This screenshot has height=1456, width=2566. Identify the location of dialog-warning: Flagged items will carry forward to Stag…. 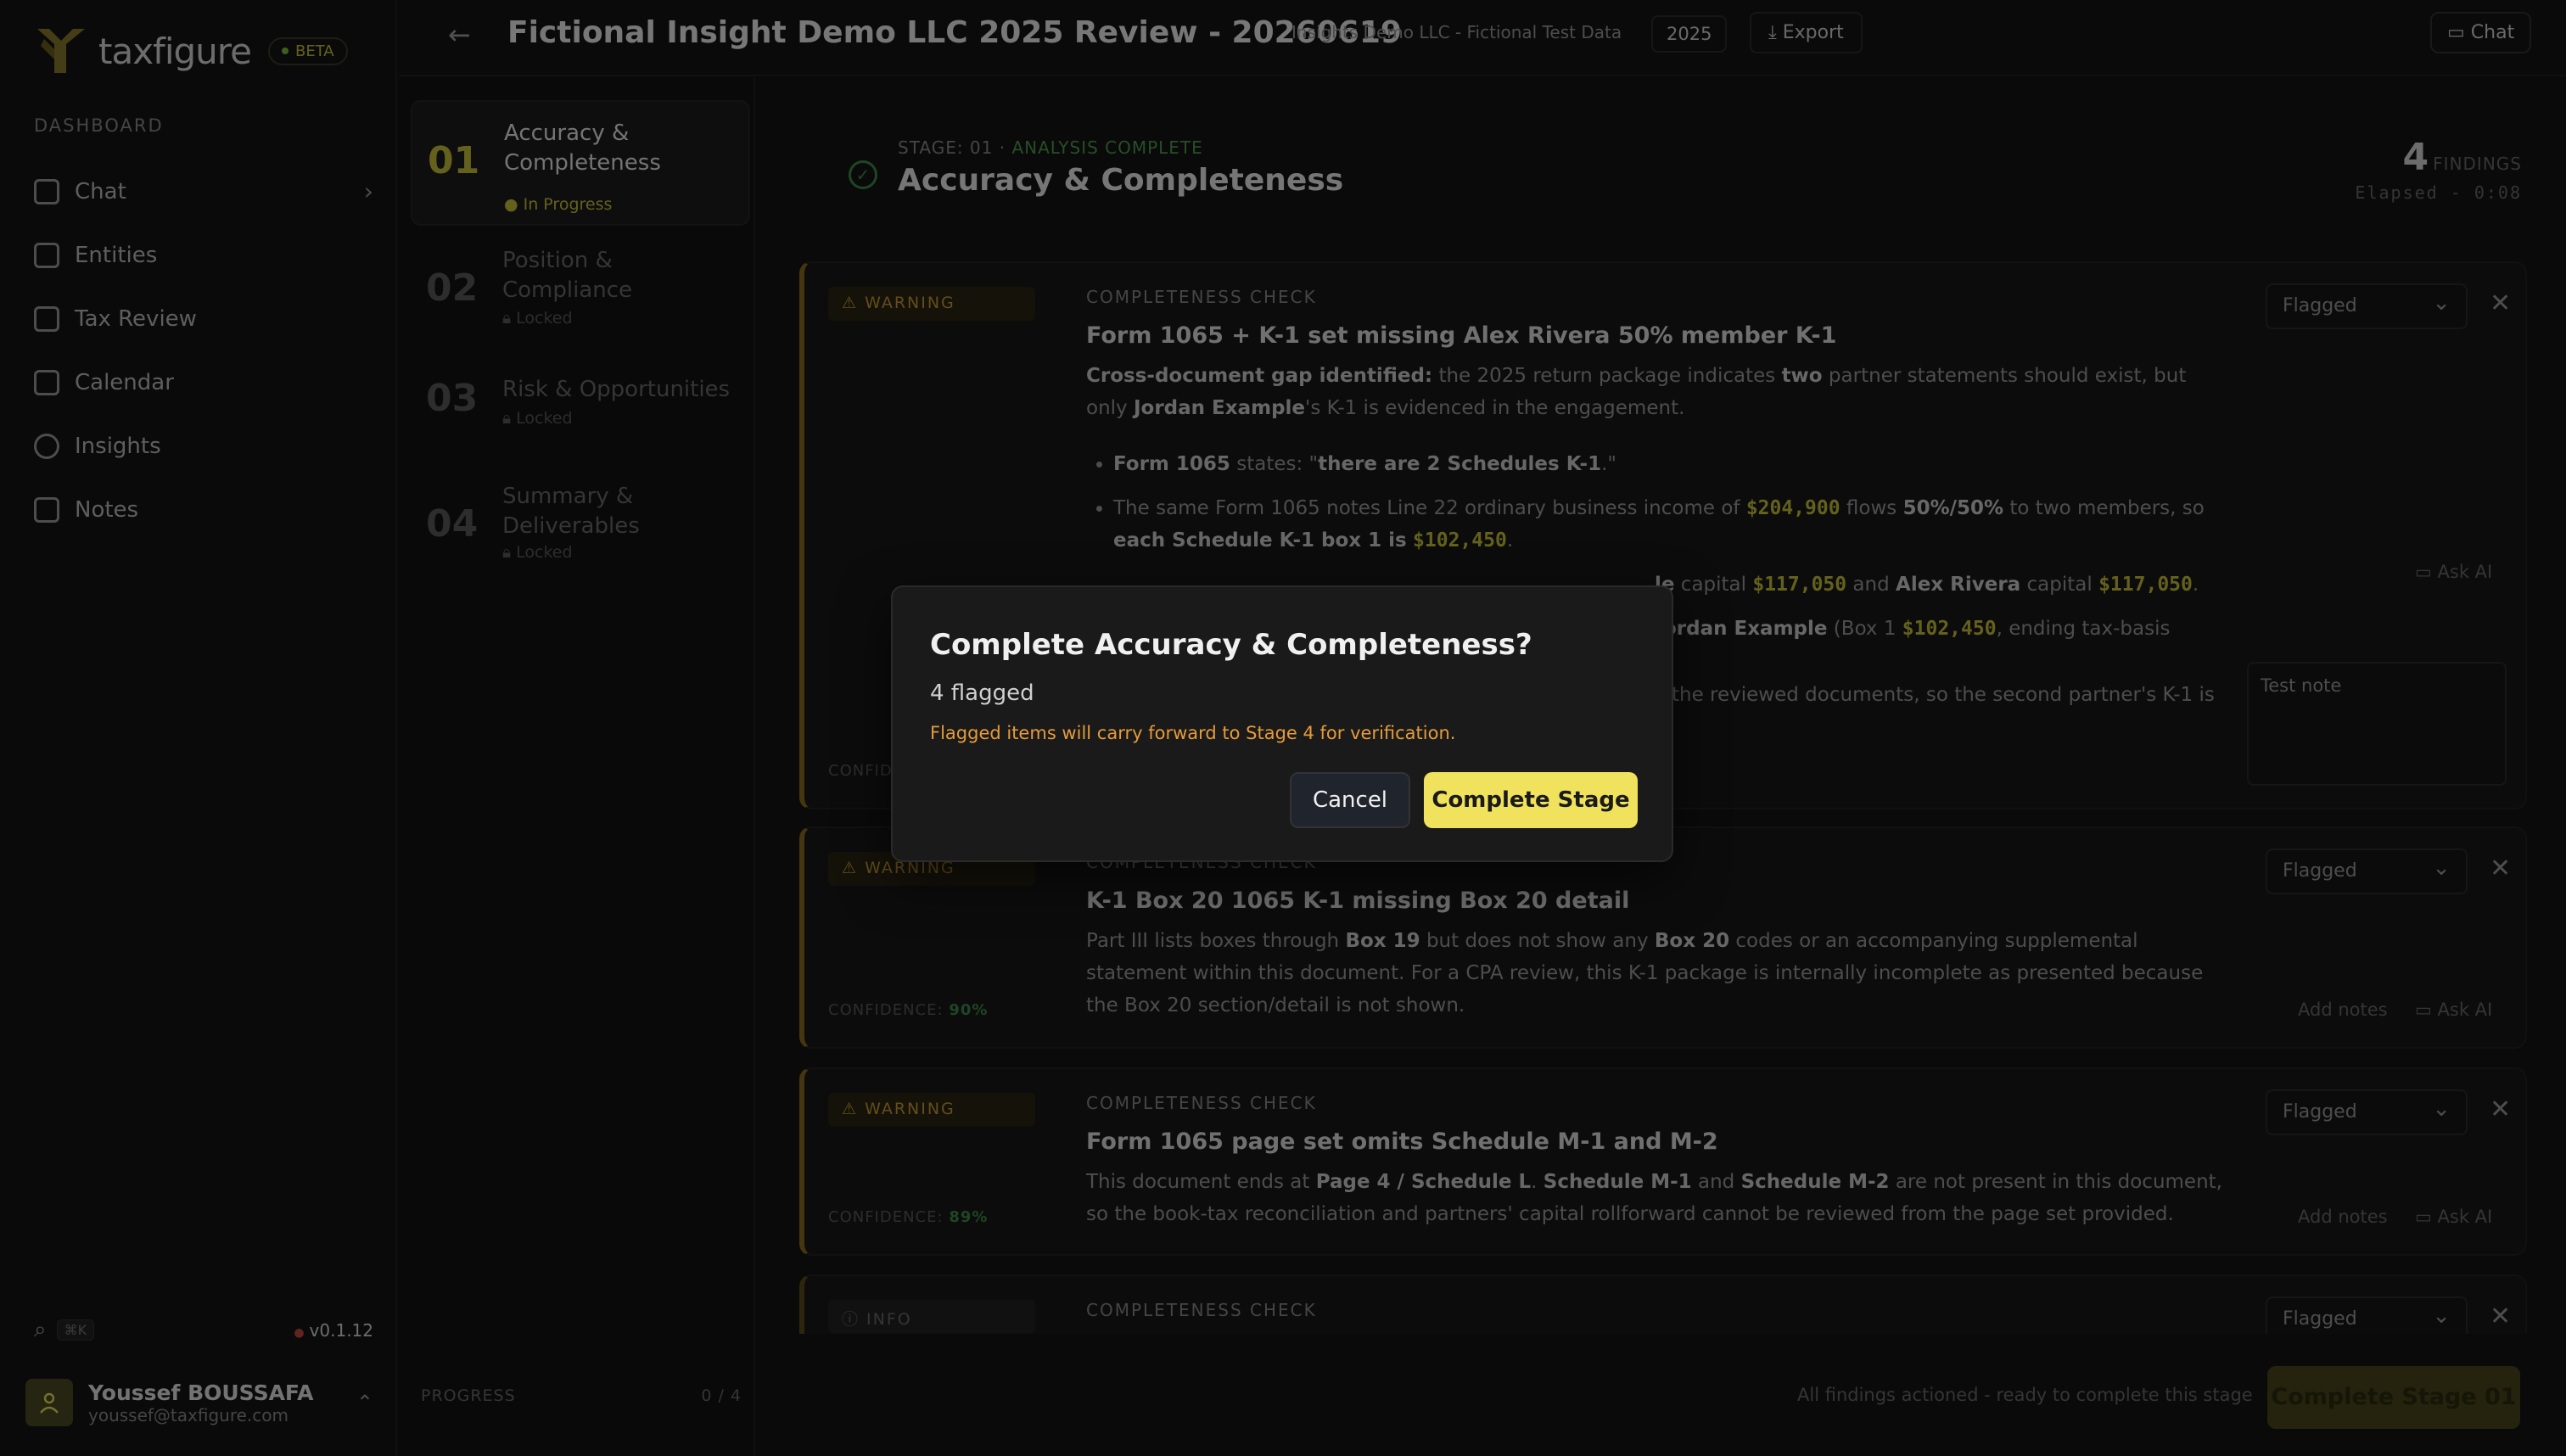
(1193, 733).